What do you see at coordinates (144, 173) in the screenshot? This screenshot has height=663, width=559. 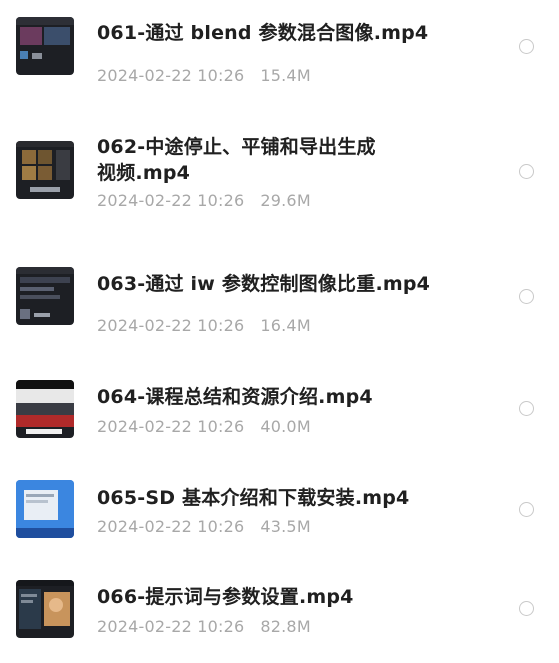 I see `file-title-line2: 视频.mp4` at bounding box center [144, 173].